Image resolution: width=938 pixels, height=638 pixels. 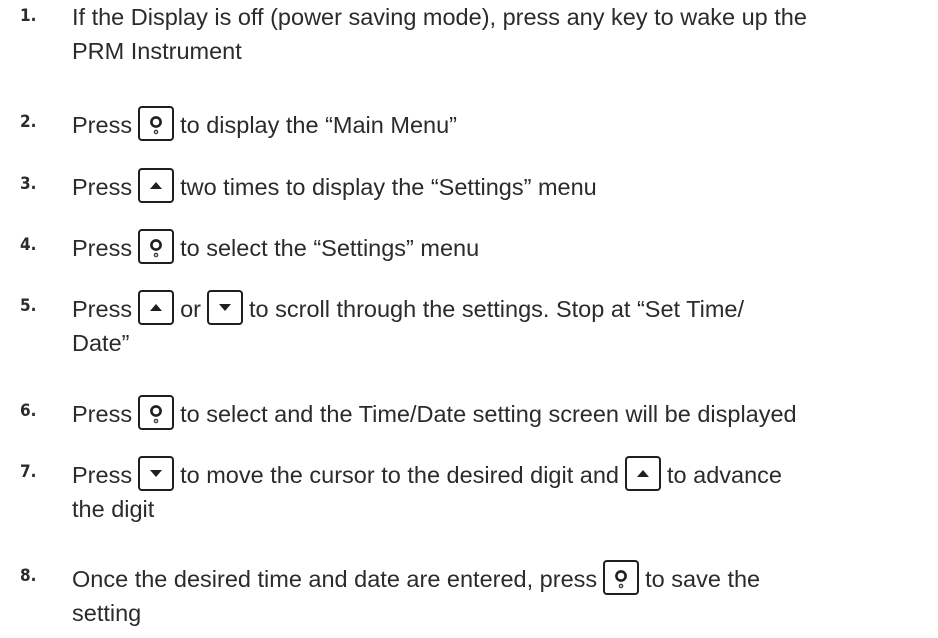 I want to click on step-number: 1., so click(x=28, y=16).